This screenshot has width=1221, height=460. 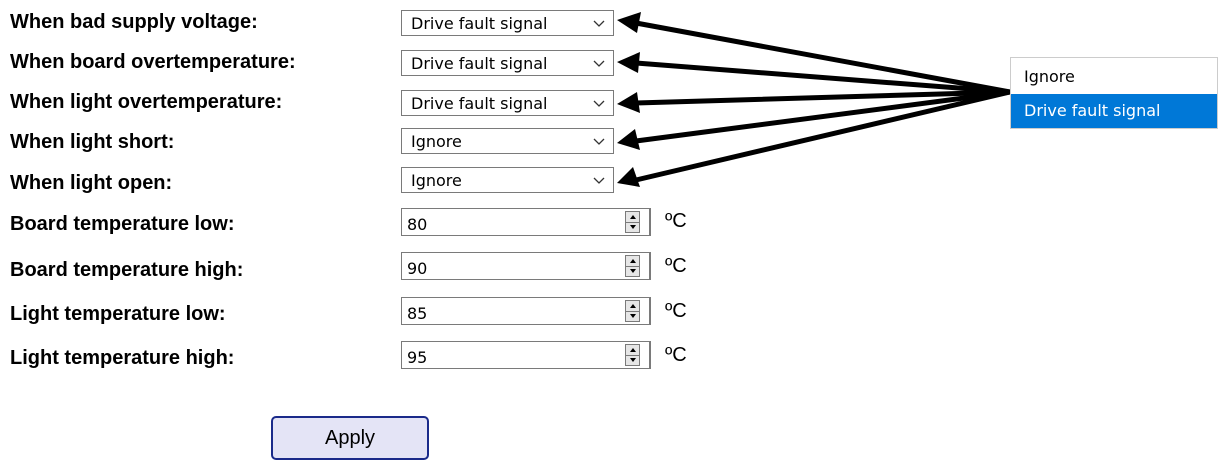 What do you see at coordinates (1114, 77) in the screenshot?
I see `dropdown-option-ignore: Ignore` at bounding box center [1114, 77].